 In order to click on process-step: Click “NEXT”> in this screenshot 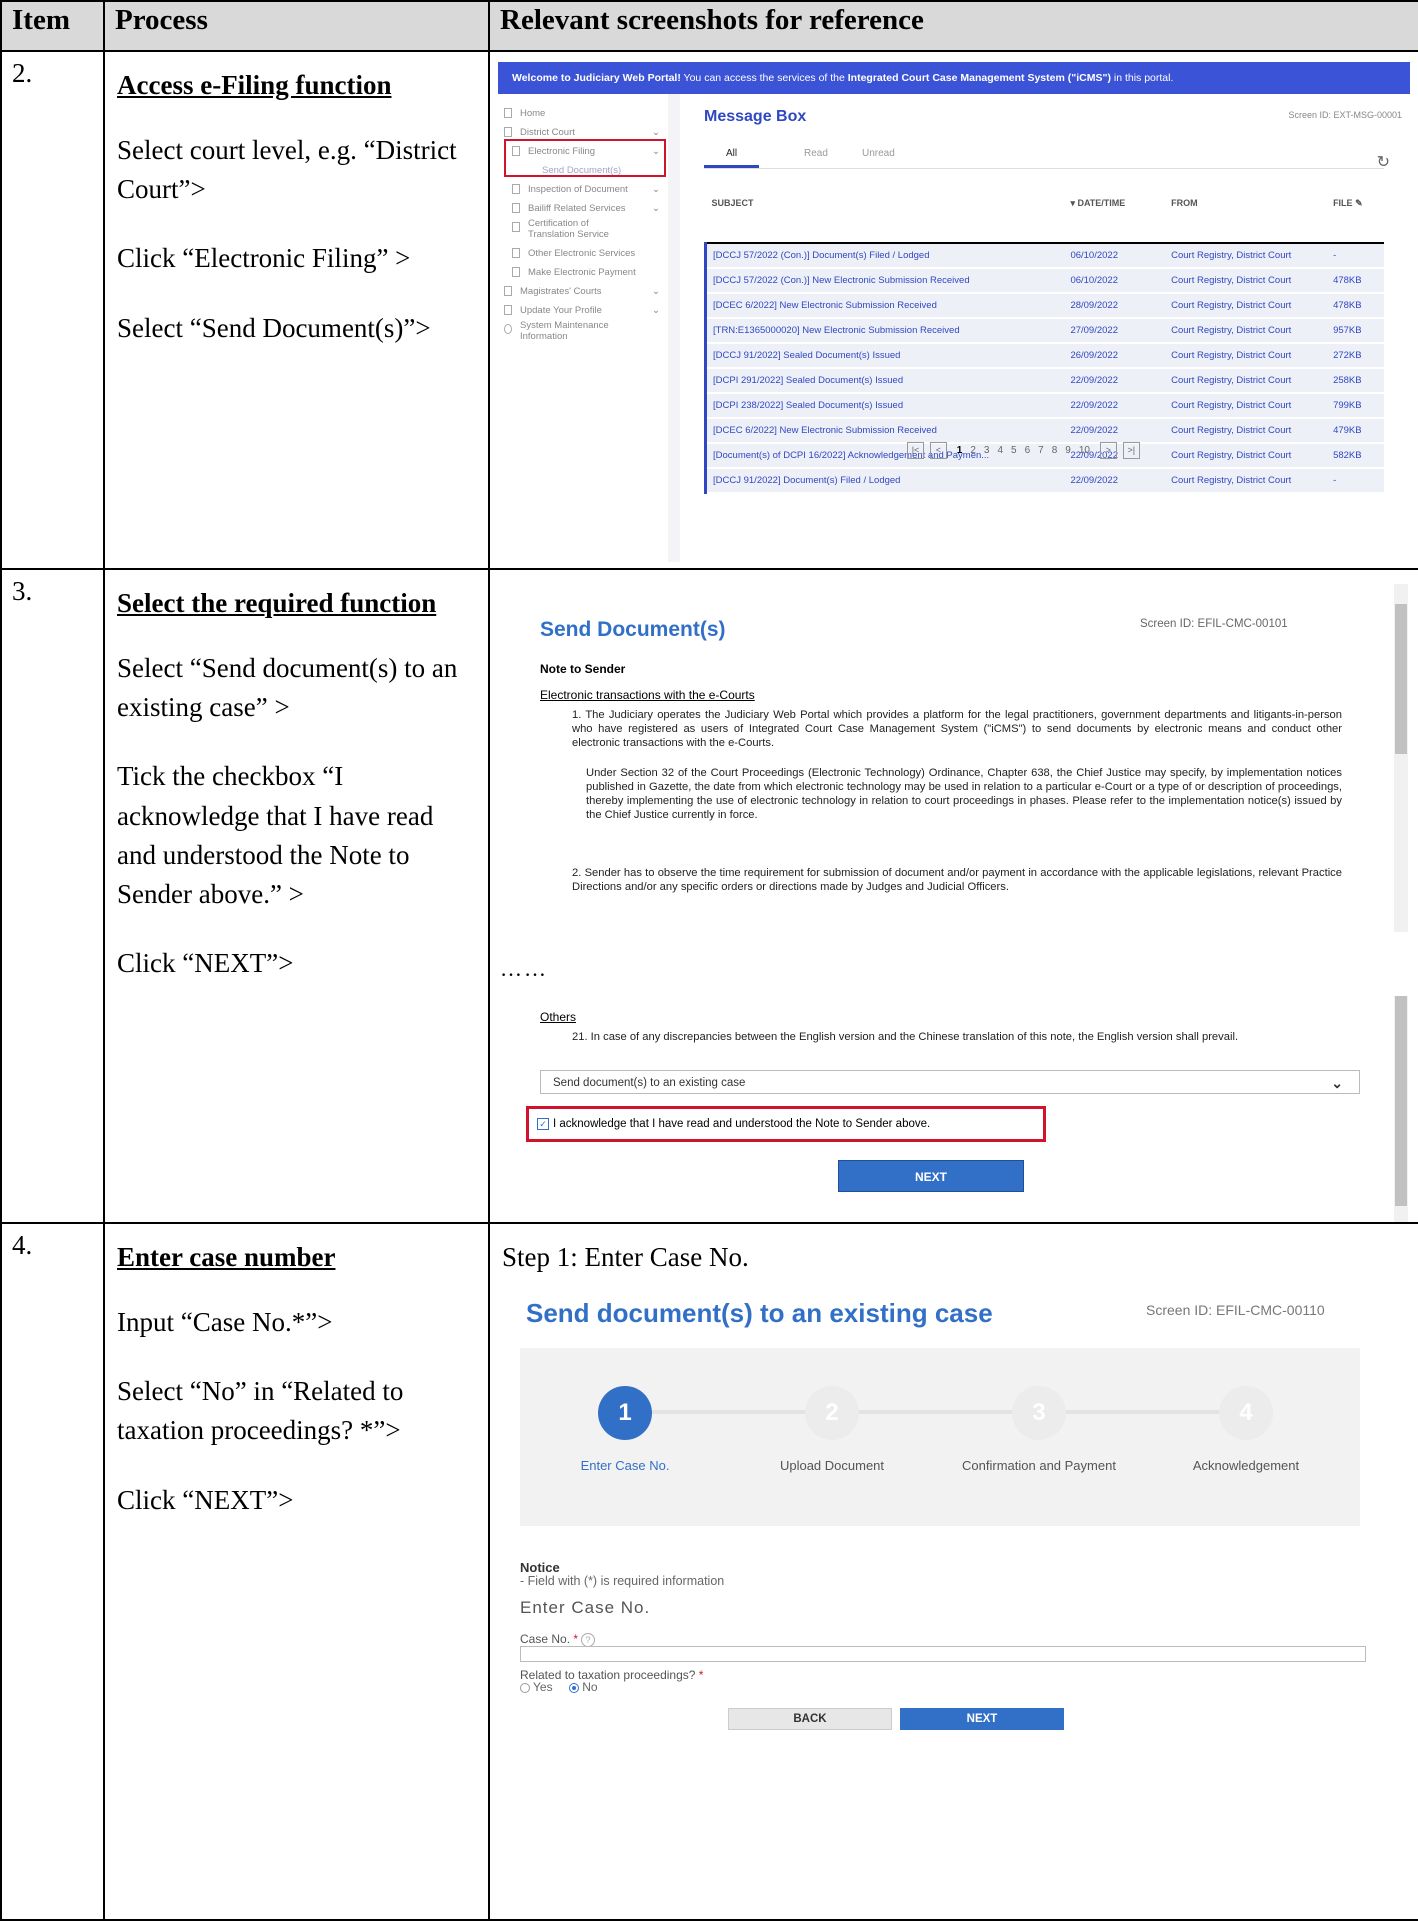, I will do `click(205, 962)`.